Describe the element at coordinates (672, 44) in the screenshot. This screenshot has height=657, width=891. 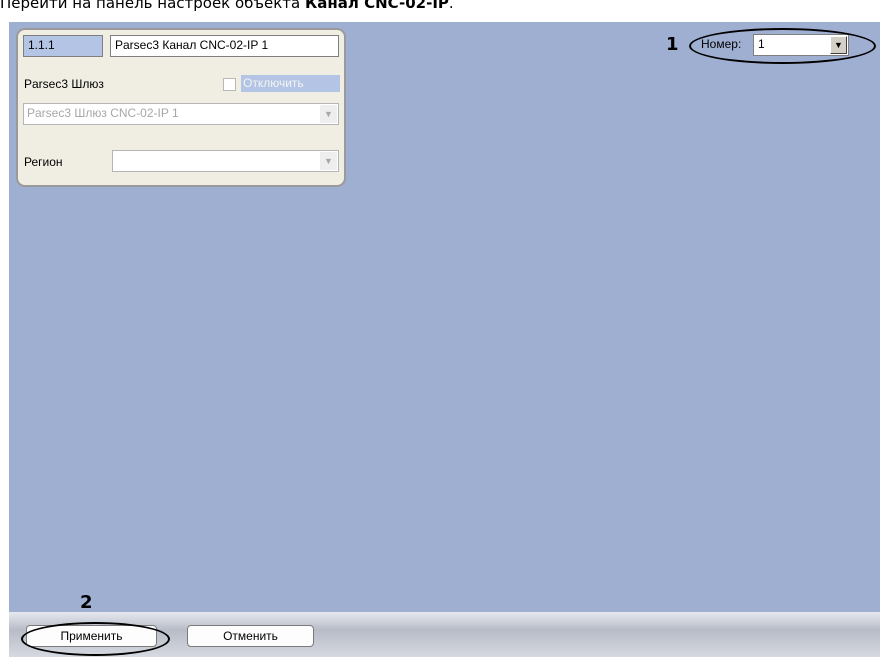
I see `callout-marker-1: 1` at that location.